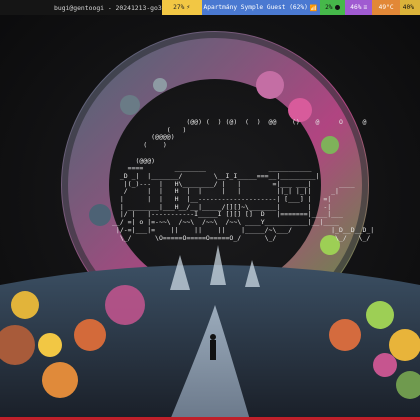 The image size is (420, 420). What do you see at coordinates (255, 7) in the screenshot?
I see `wifi-value: Apartmány Symple Guest (62%)` at bounding box center [255, 7].